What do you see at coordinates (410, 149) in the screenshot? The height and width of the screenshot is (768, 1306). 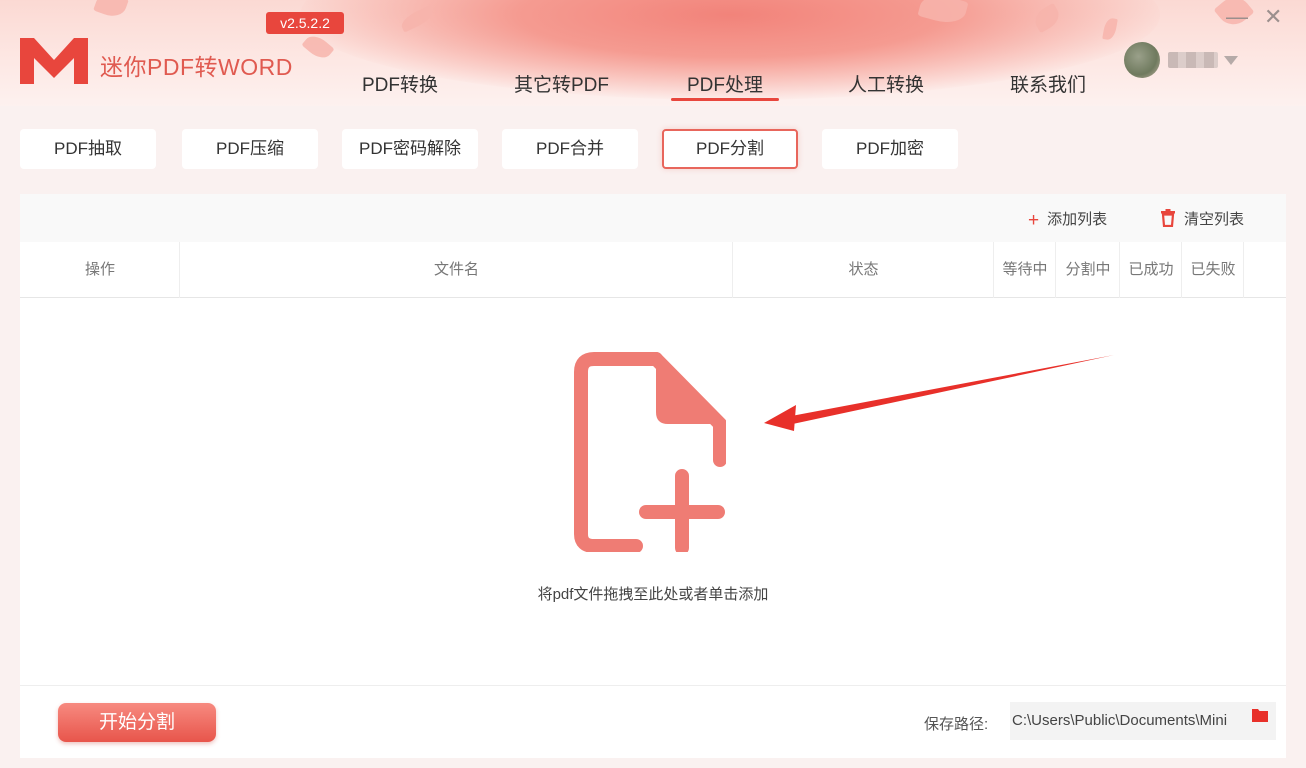 I see `subtab-pdf-unlock: PDF密码解除` at bounding box center [410, 149].